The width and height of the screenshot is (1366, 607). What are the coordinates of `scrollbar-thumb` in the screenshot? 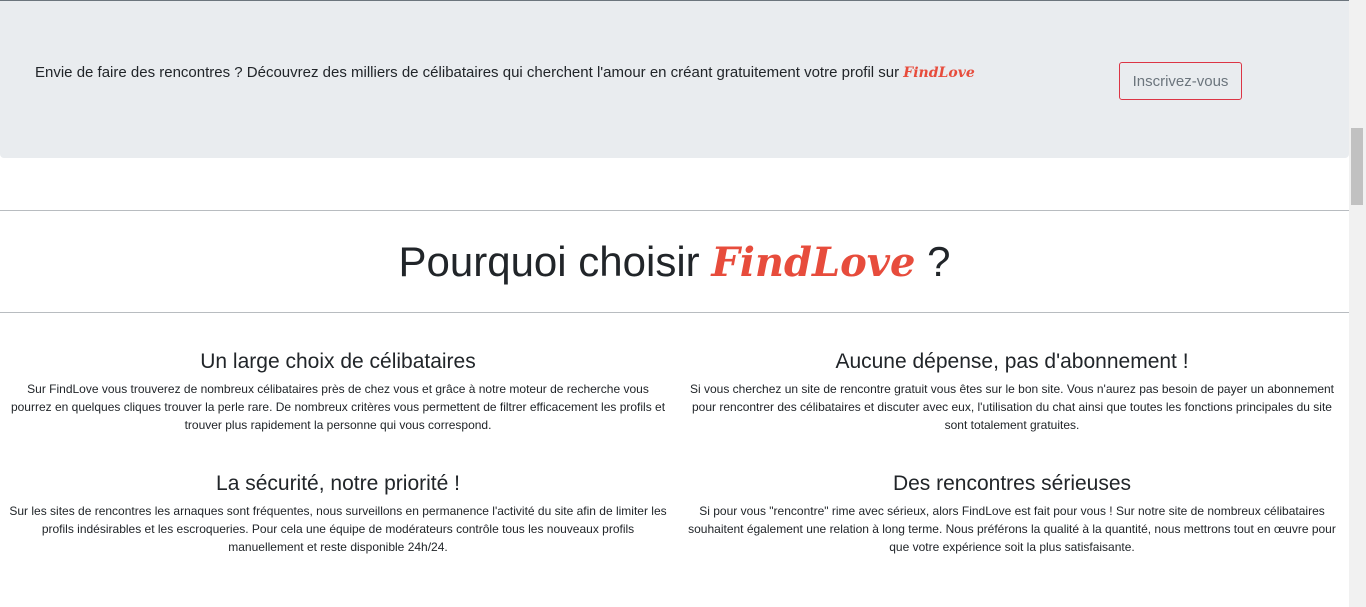 It's located at (1357, 166).